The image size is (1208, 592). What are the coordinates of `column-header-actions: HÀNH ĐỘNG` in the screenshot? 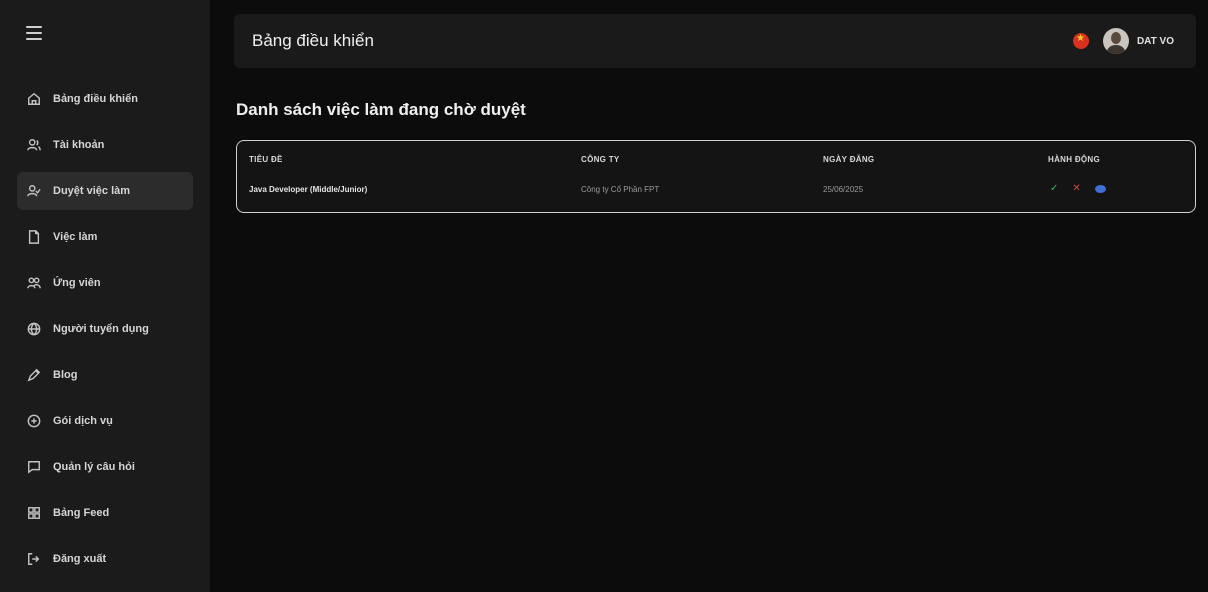 It's located at (1074, 159).